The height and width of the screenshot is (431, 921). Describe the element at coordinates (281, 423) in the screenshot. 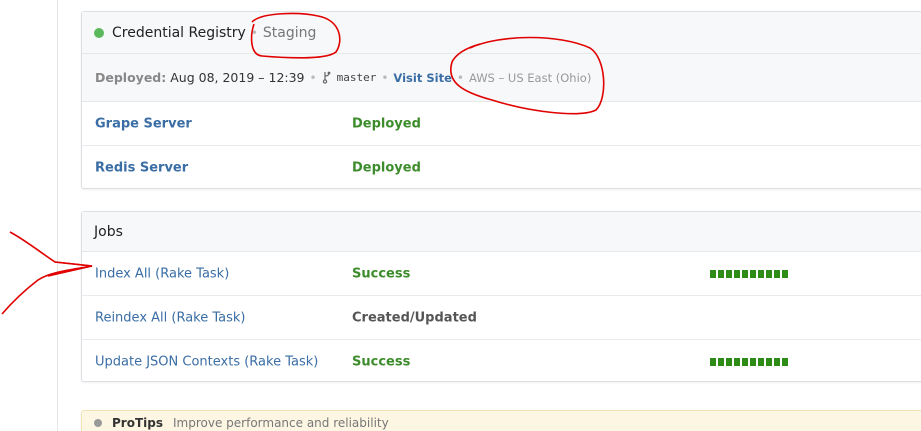

I see `protips-description: Improve performance and reliability` at that location.